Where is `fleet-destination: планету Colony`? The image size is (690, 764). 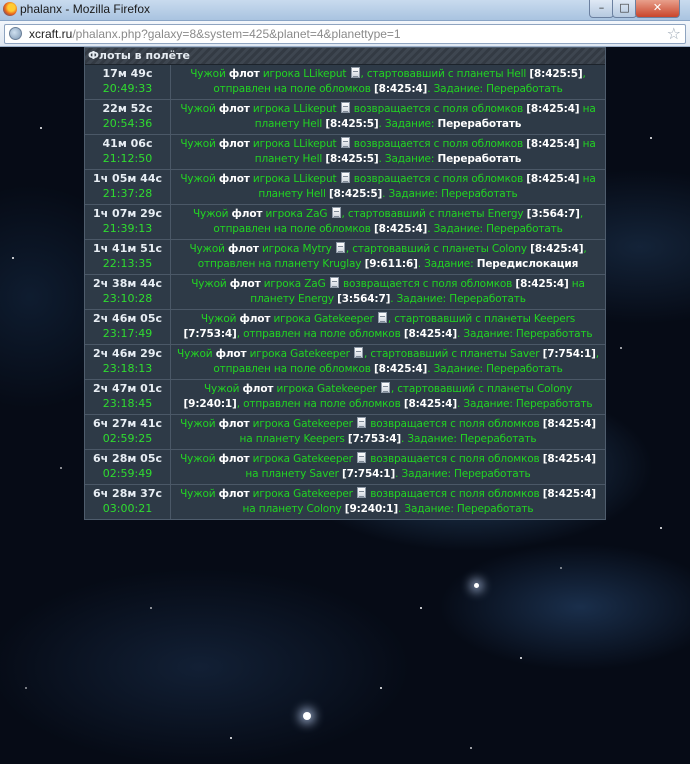
fleet-destination: планету Colony is located at coordinates (300, 509).